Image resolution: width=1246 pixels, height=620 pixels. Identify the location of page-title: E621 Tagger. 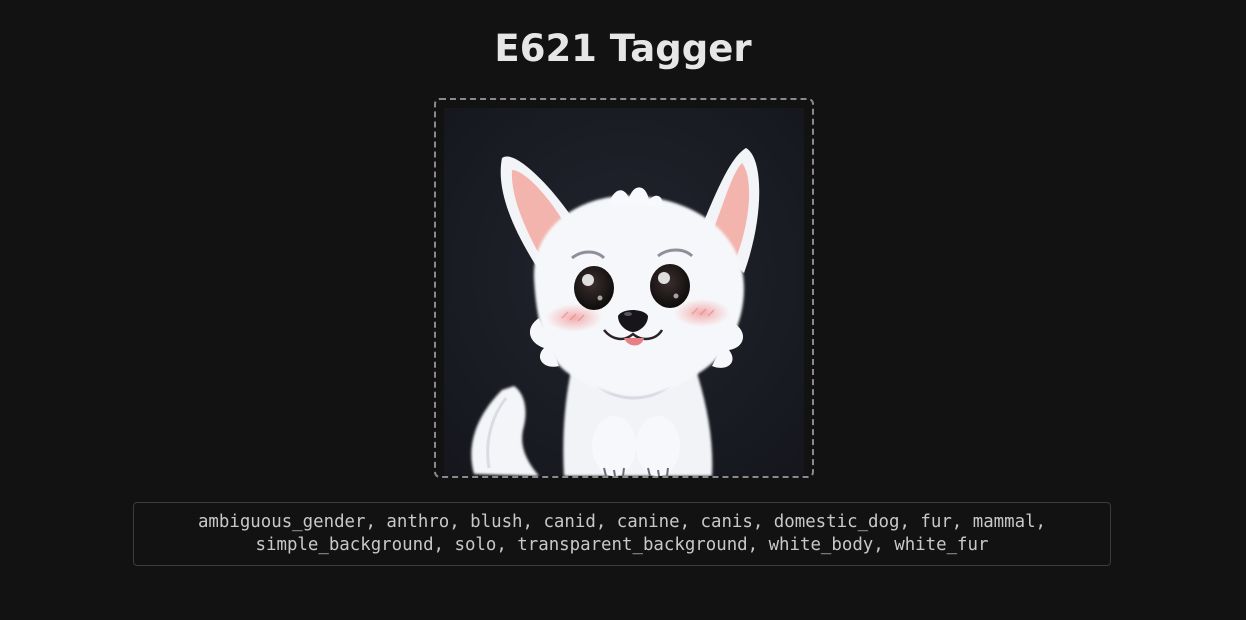
(623, 48).